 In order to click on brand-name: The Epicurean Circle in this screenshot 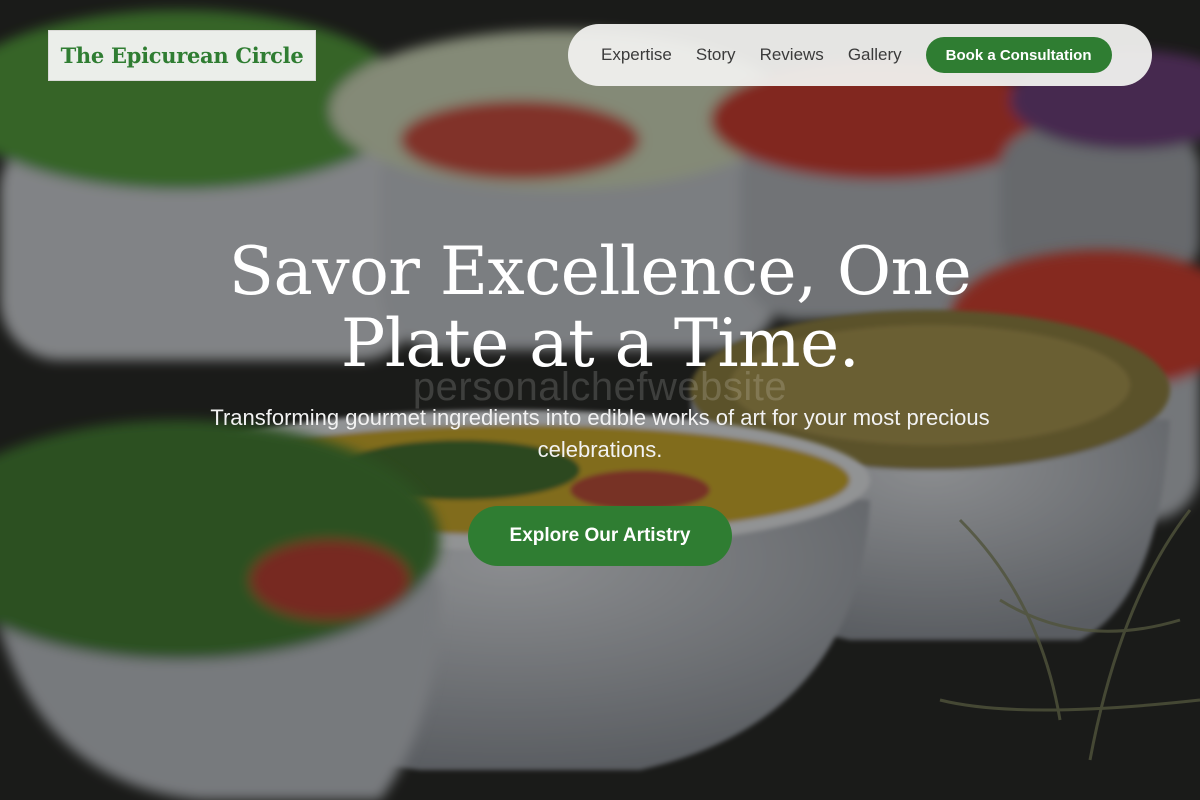, I will do `click(182, 55)`.